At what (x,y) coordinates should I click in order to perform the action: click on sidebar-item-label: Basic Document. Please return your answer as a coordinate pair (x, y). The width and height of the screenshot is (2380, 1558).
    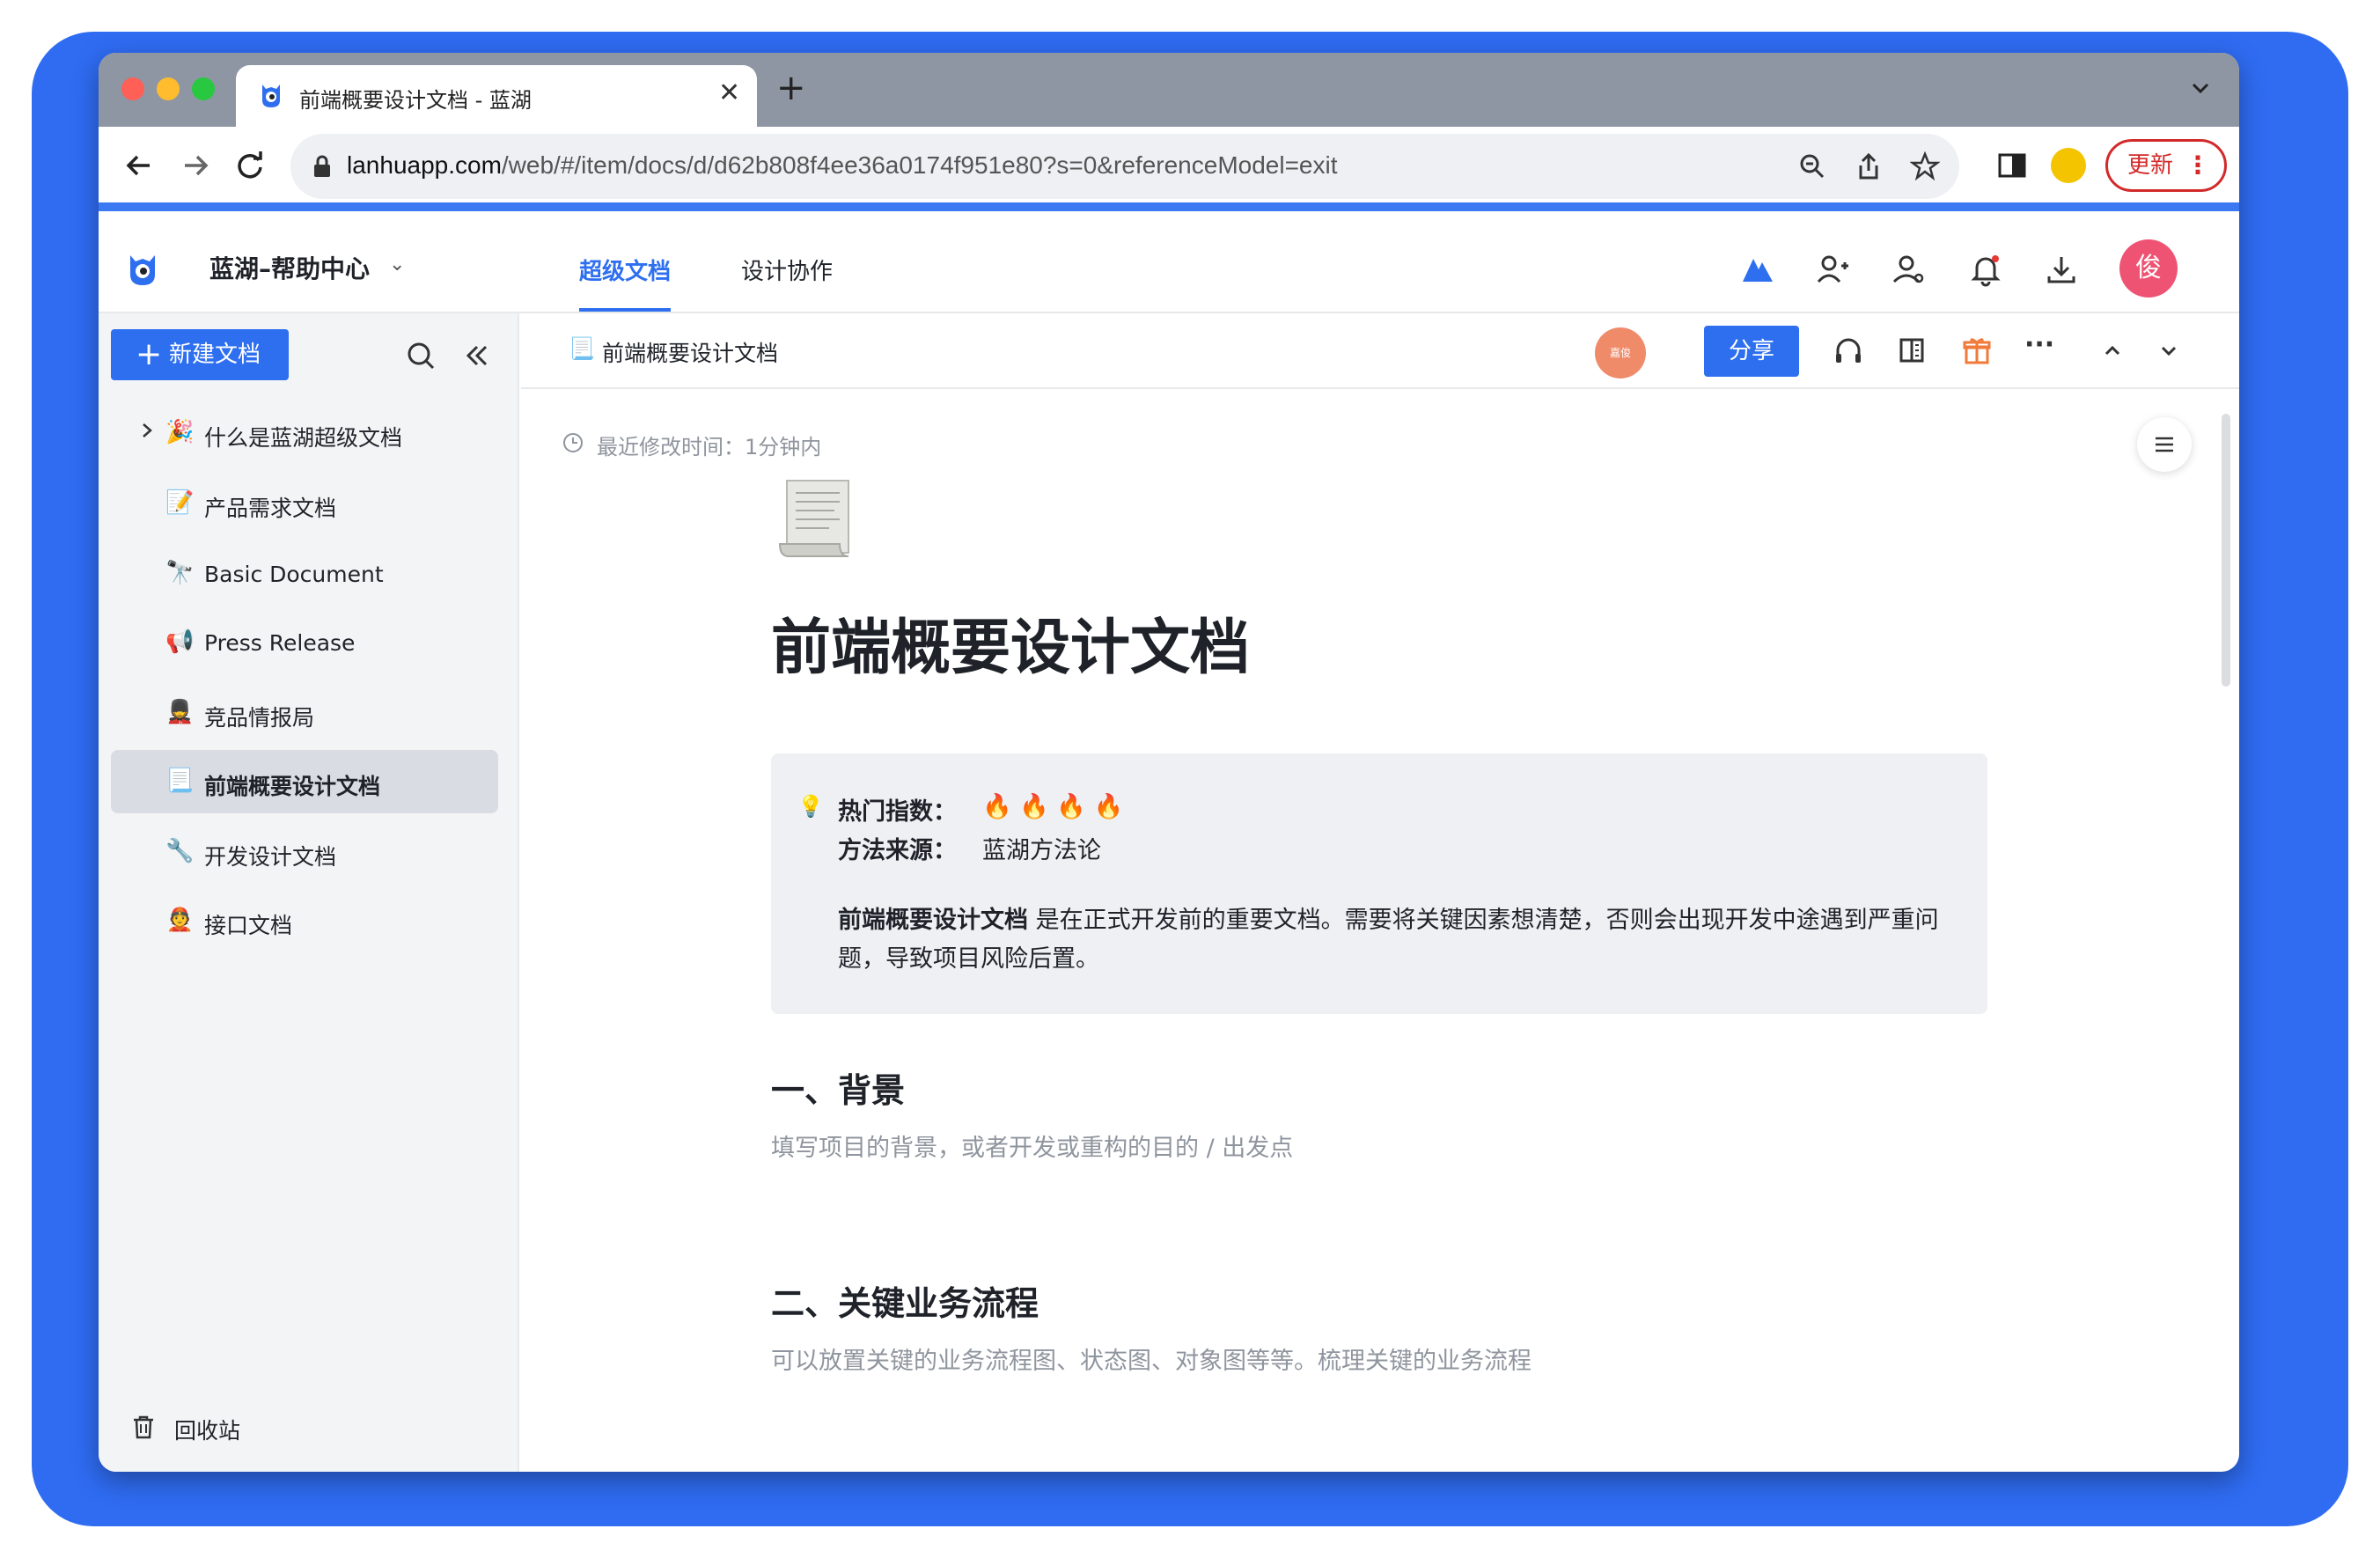
    Looking at the image, I should click on (294, 574).